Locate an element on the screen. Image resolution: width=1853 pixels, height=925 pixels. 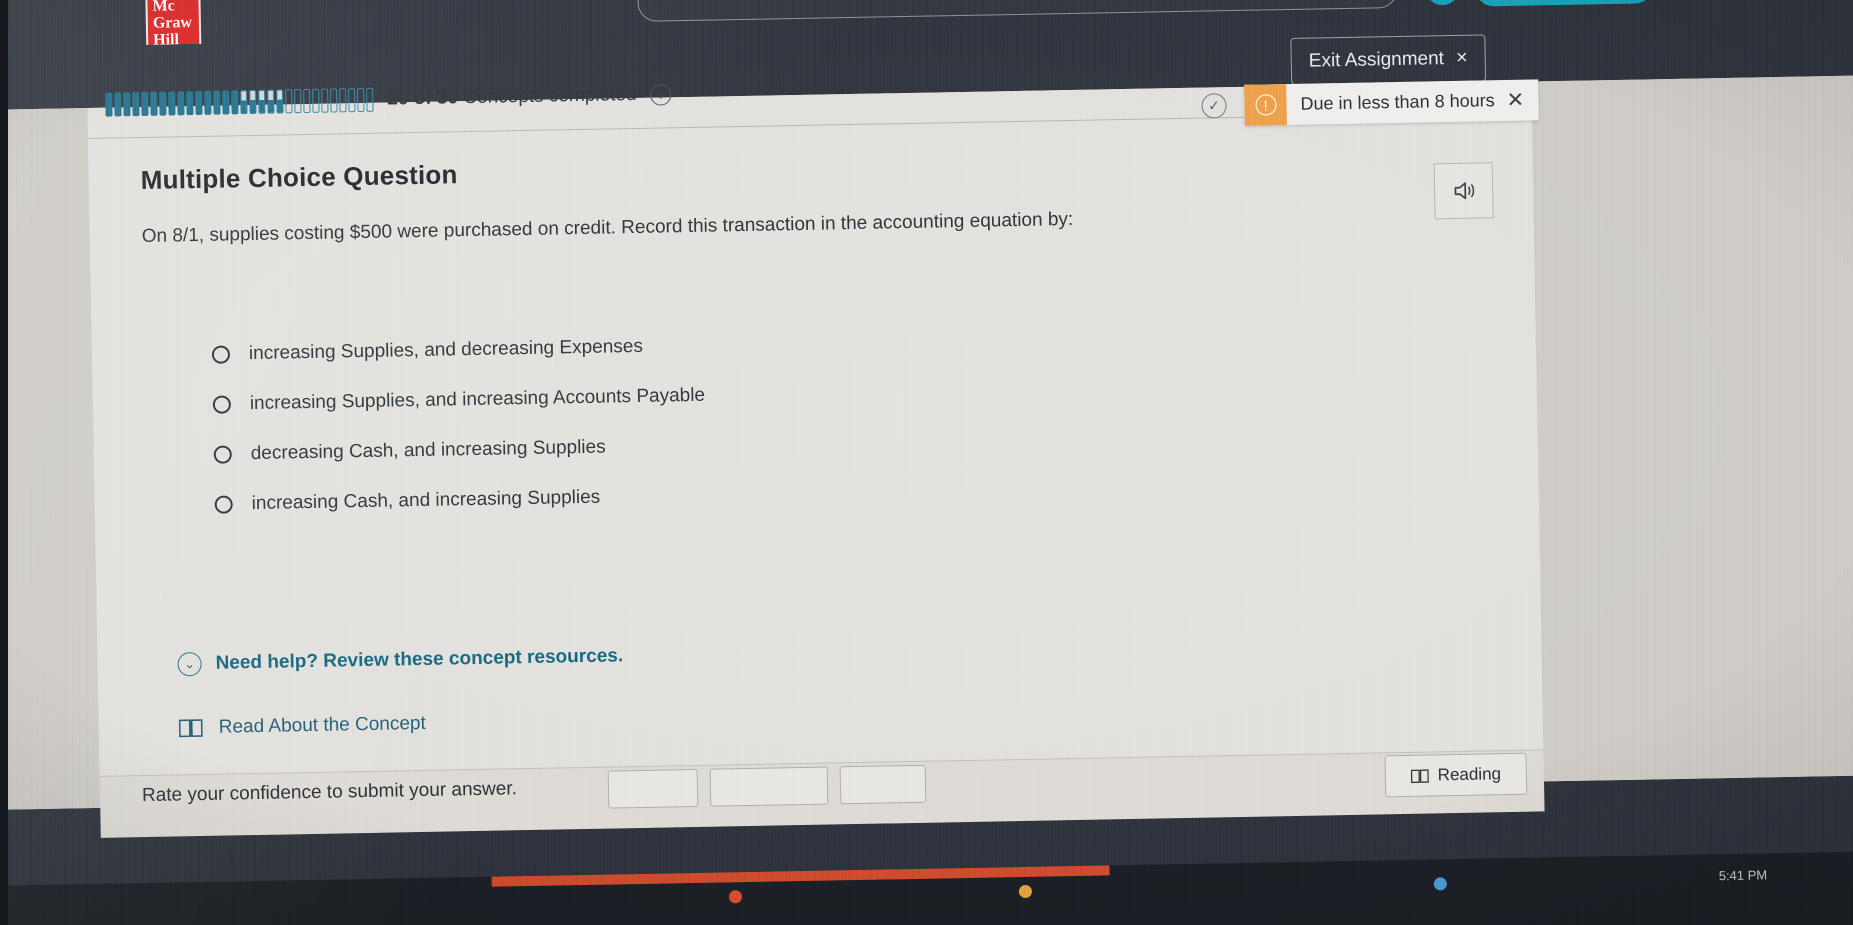
page-title: Multiple Choice Question is located at coordinates (299, 177).